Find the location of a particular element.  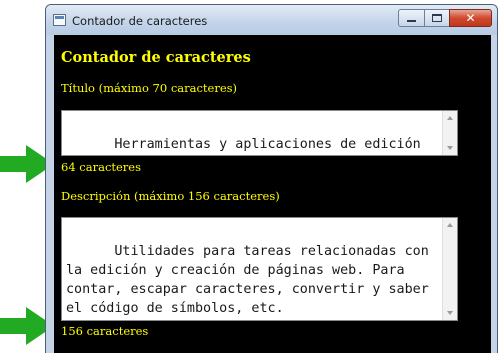

app-icon is located at coordinates (59, 20).